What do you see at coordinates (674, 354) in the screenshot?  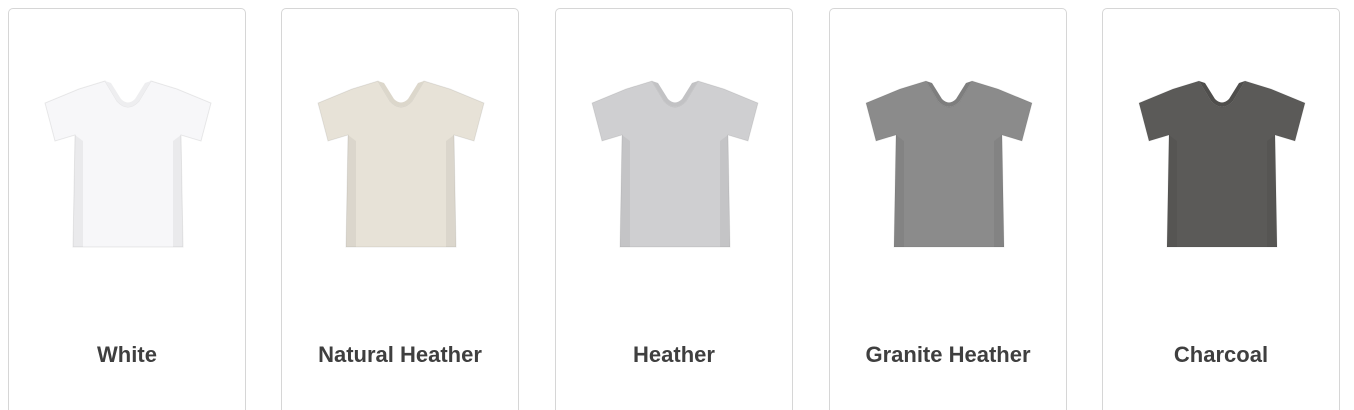 I see `swatch-label: Heather` at bounding box center [674, 354].